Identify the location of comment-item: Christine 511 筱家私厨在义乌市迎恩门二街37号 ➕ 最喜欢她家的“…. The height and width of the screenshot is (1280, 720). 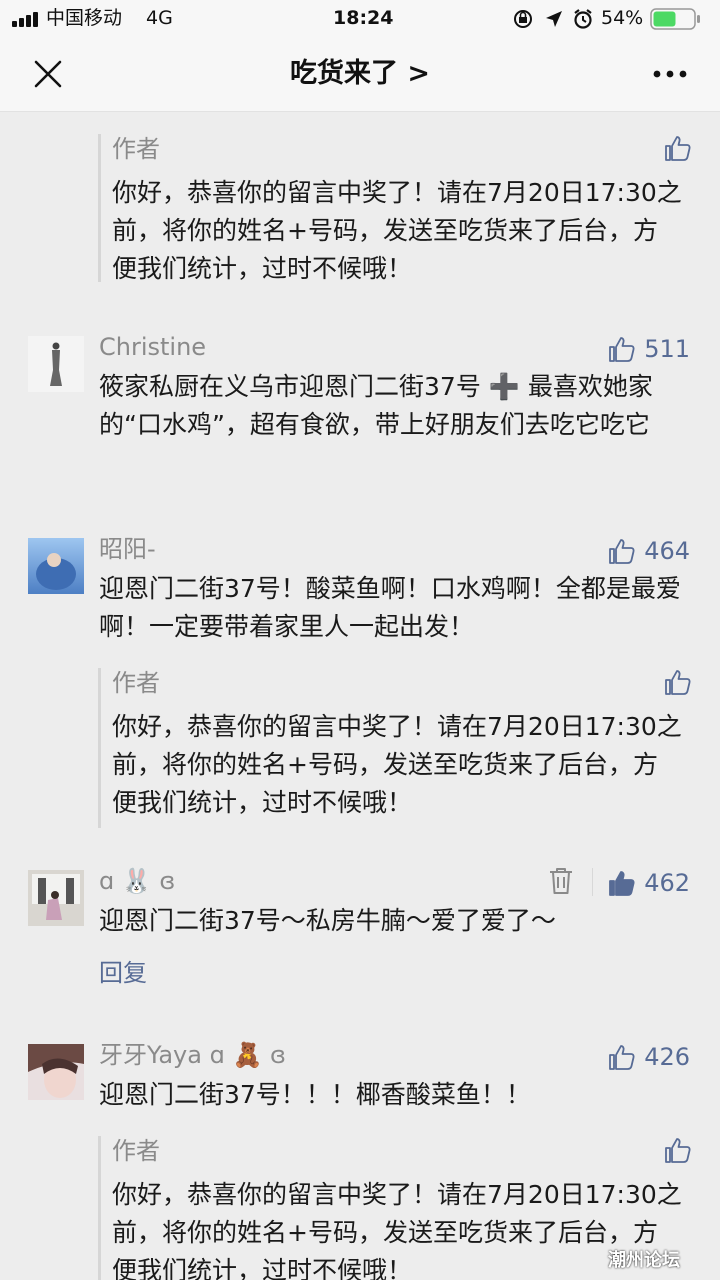
(360, 412).